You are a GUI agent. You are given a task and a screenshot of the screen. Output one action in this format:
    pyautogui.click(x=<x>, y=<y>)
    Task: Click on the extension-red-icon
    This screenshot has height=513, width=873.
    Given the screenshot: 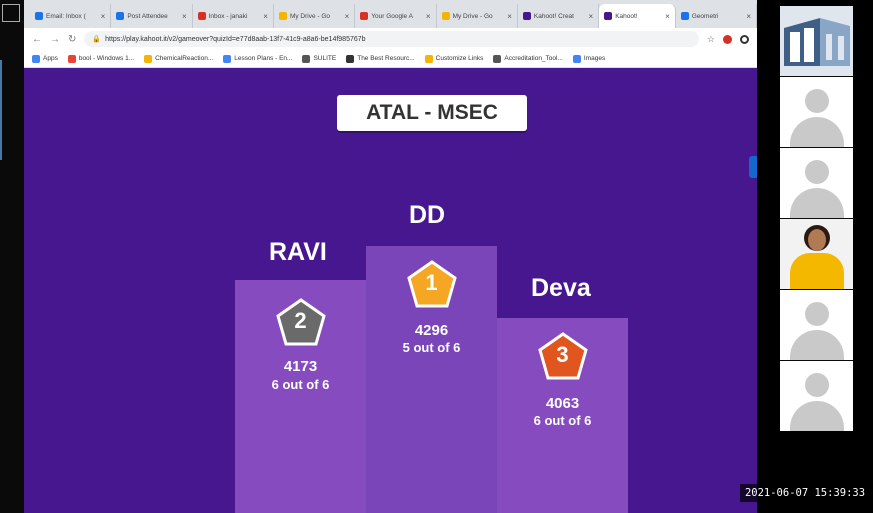 What is the action you would take?
    pyautogui.click(x=727, y=39)
    